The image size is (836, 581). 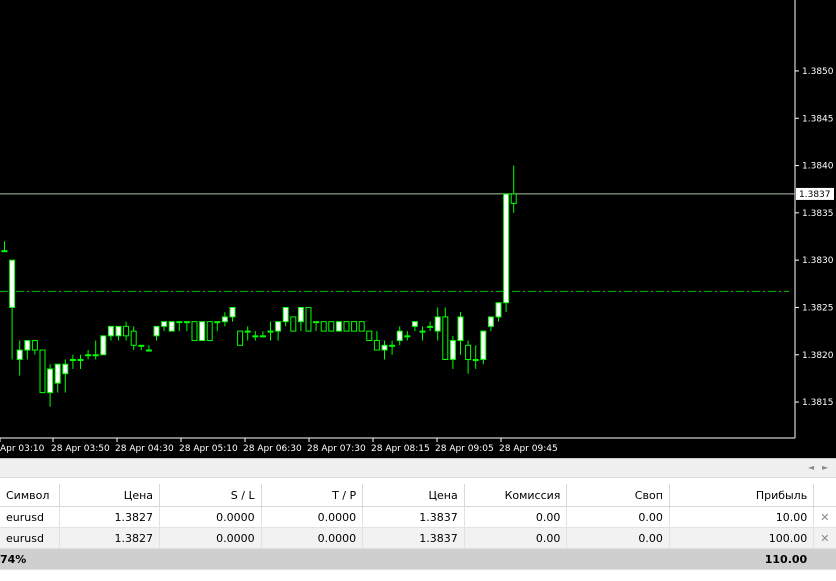 What do you see at coordinates (80, 449) in the screenshot?
I see `time-tick-label: 28 Apr 03:50` at bounding box center [80, 449].